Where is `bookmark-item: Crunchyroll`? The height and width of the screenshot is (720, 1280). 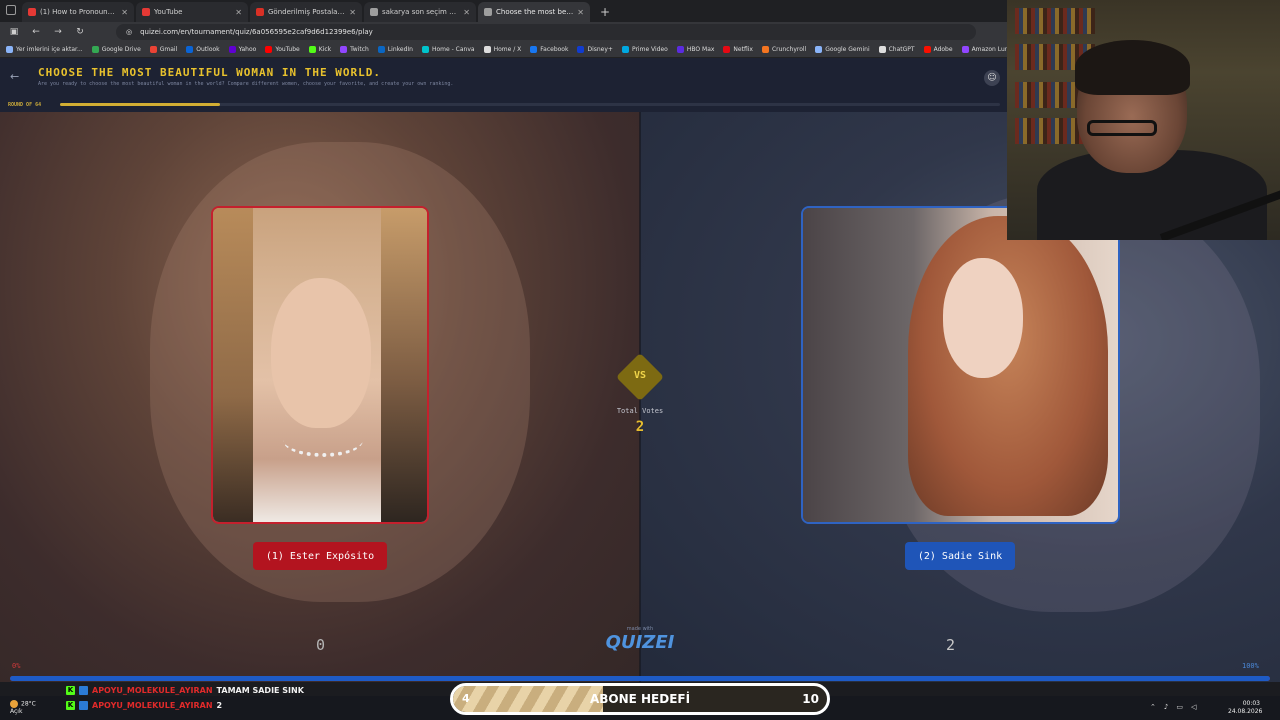 bookmark-item: Crunchyroll is located at coordinates (784, 49).